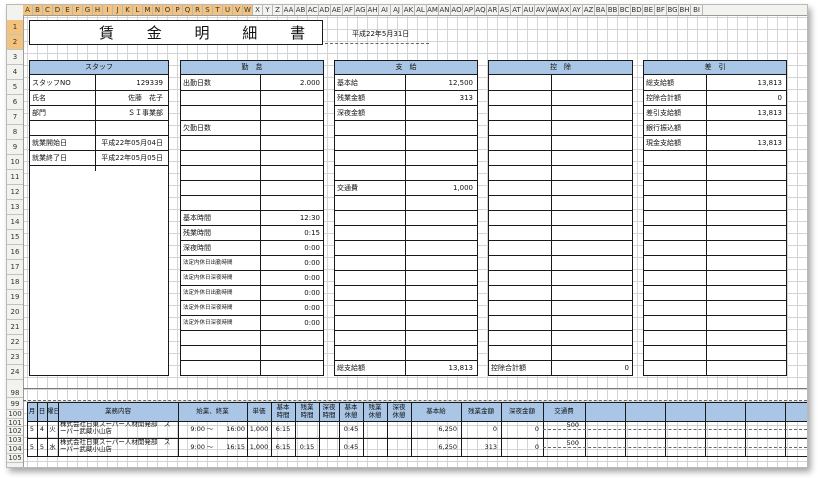  What do you see at coordinates (15, 404) in the screenshot?
I see `row-header-99: 99` at bounding box center [15, 404].